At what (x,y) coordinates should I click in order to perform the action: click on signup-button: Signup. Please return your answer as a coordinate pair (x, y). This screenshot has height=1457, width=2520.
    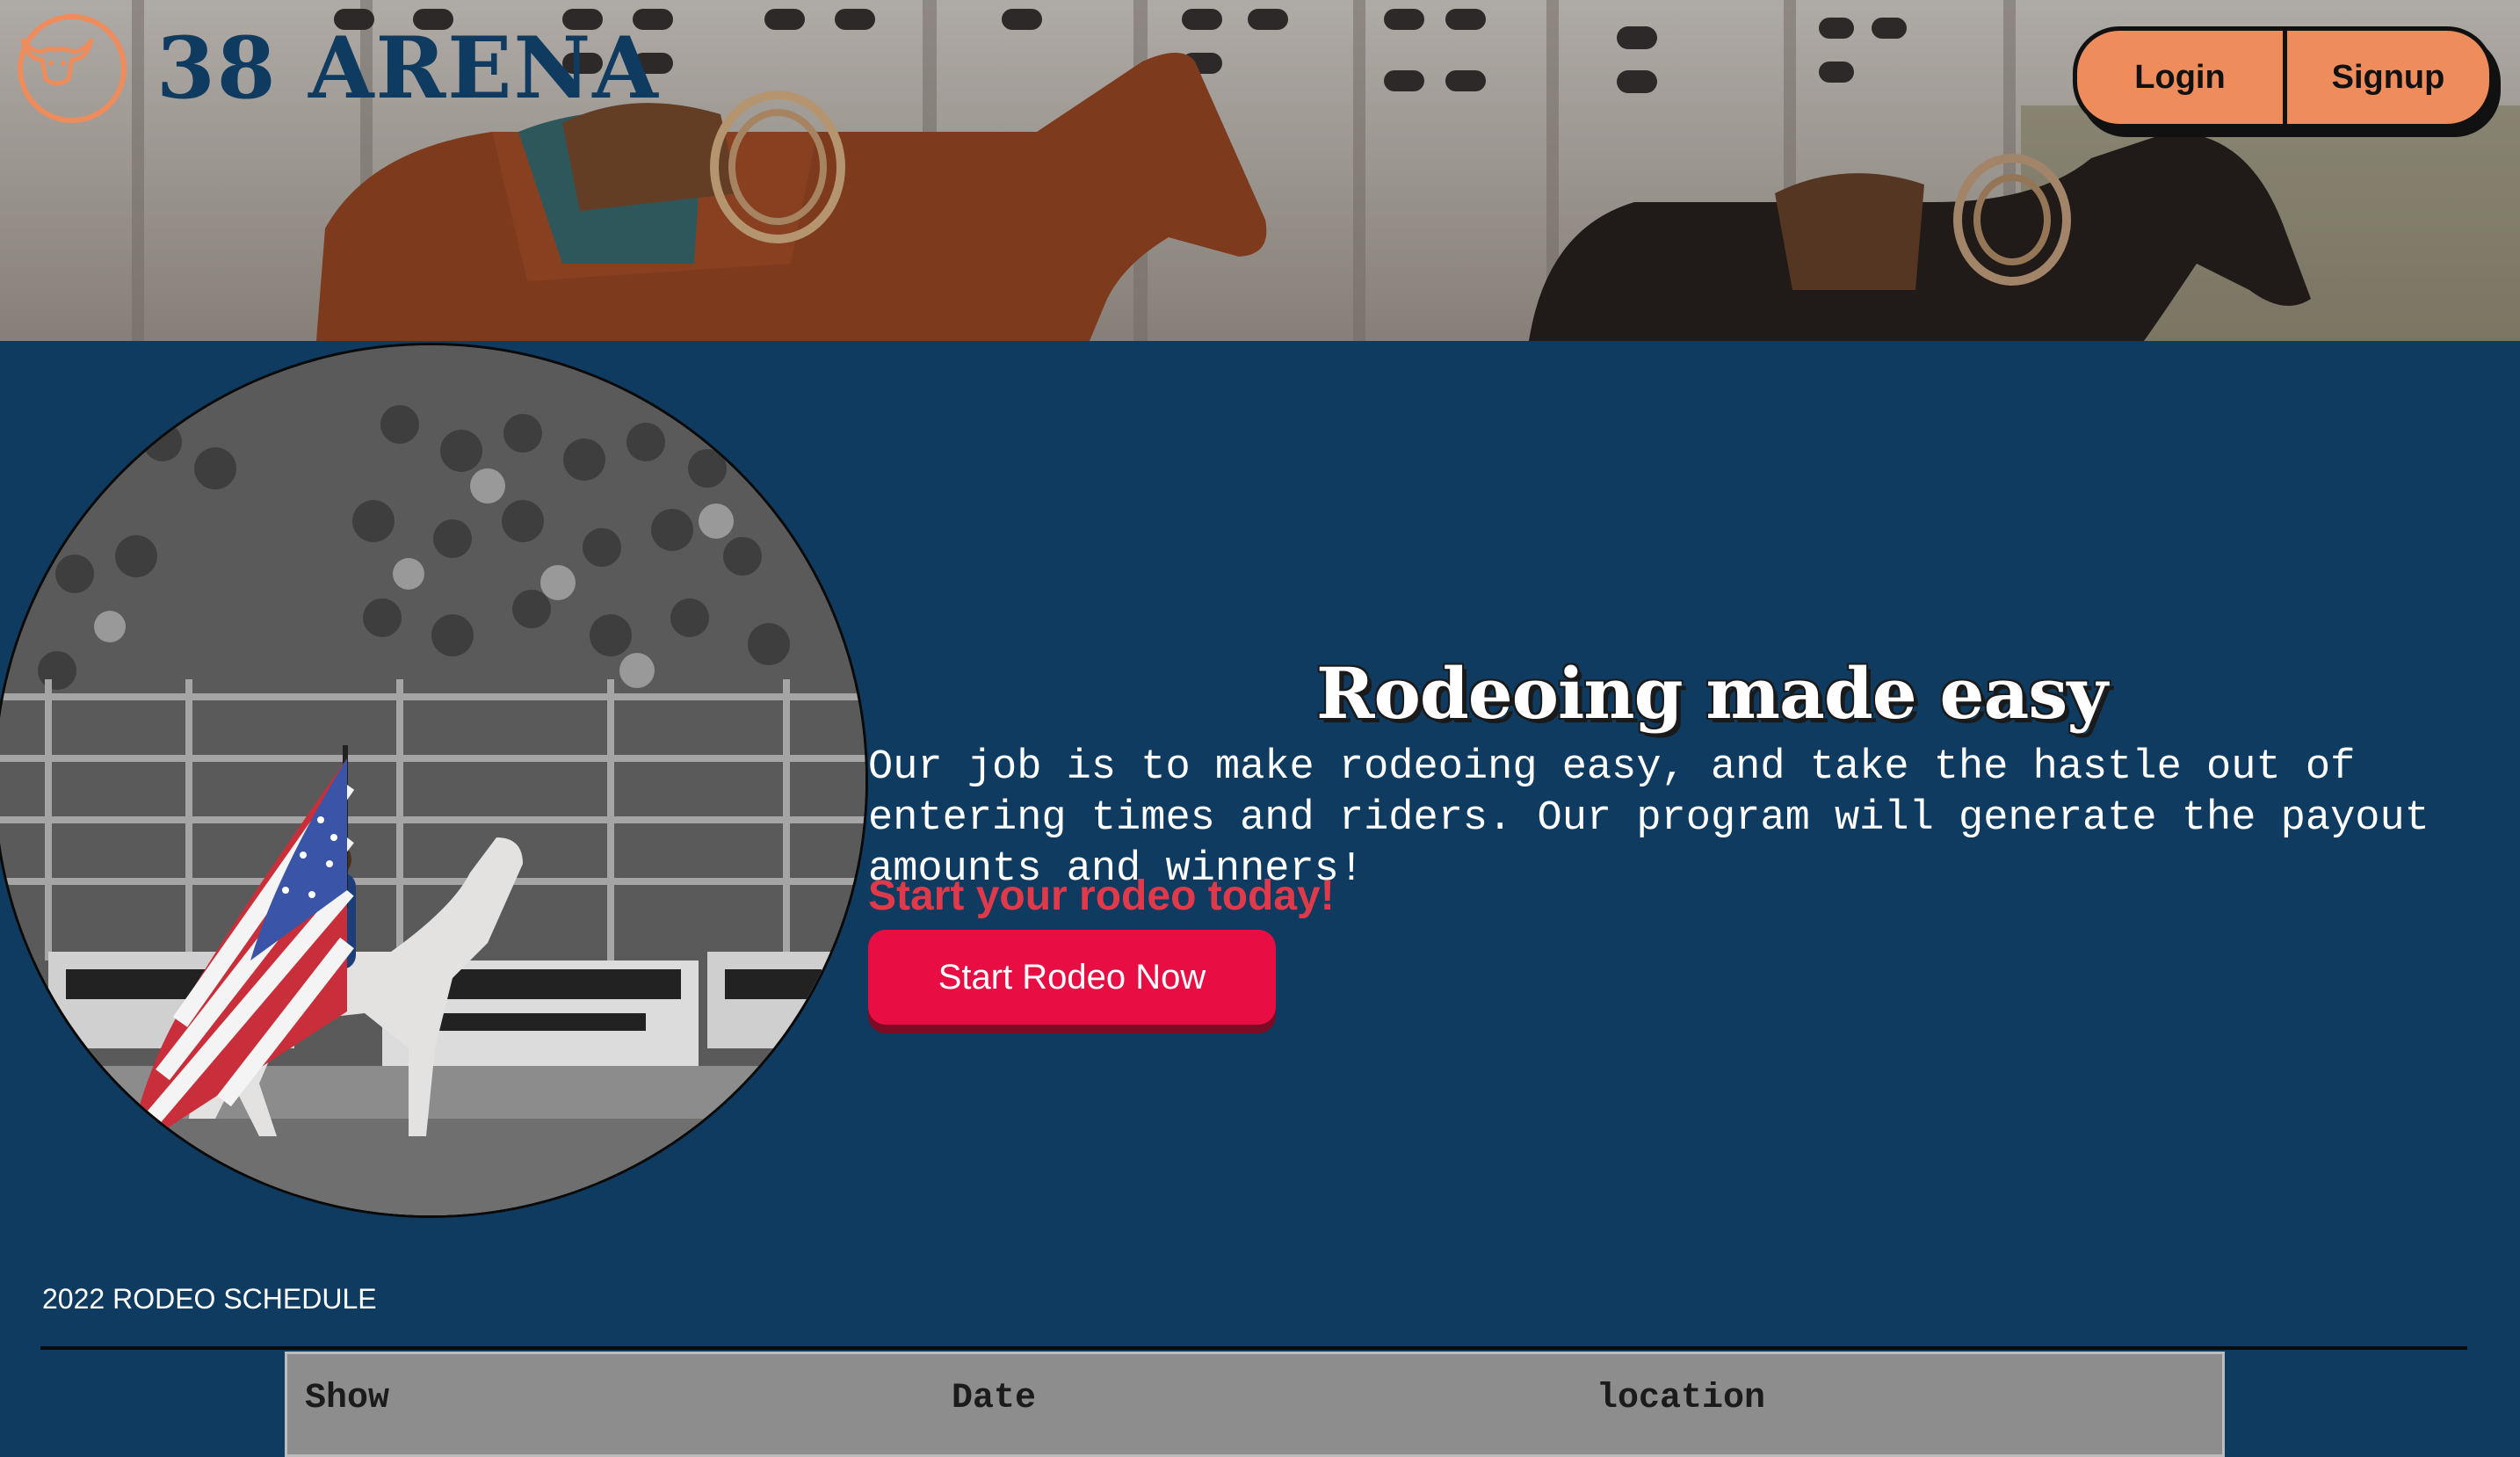
    Looking at the image, I should click on (2386, 77).